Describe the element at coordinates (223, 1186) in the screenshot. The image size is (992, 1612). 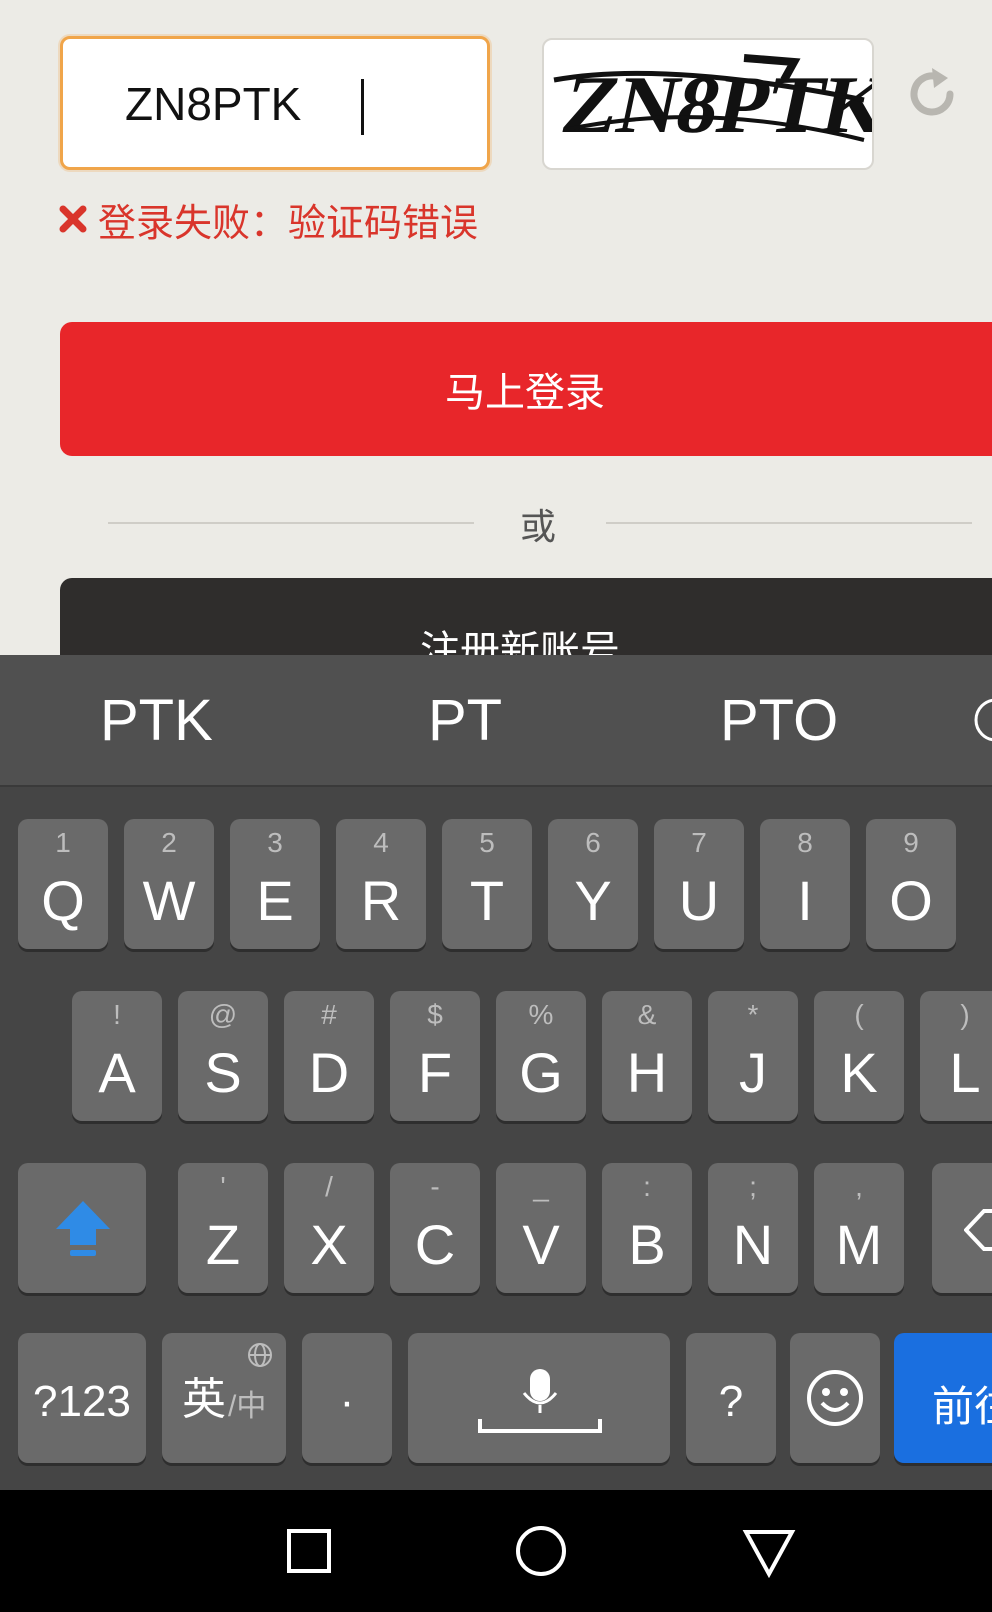
I see `key-secondary-label: '` at that location.